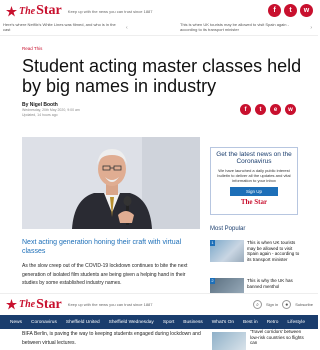  I want to click on share-facebook-icon: f, so click(245, 109).